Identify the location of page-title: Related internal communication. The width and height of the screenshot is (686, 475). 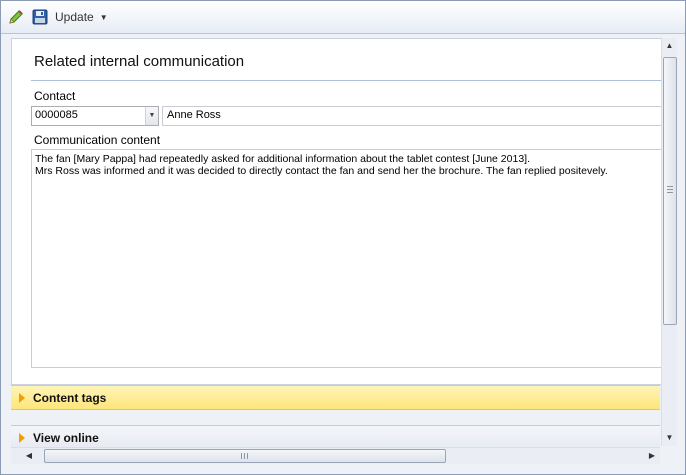
(139, 61).